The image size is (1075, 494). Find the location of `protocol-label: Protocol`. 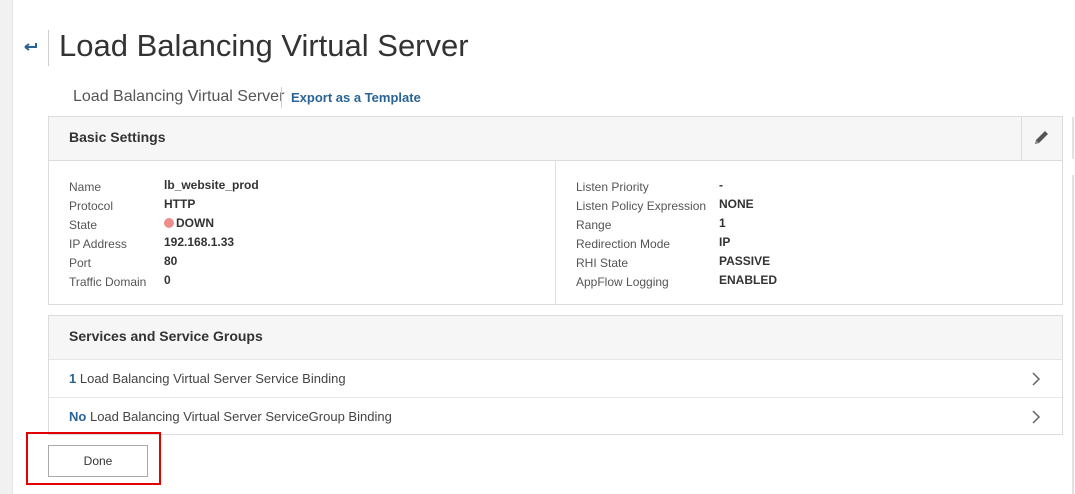

protocol-label: Protocol is located at coordinates (91, 206).